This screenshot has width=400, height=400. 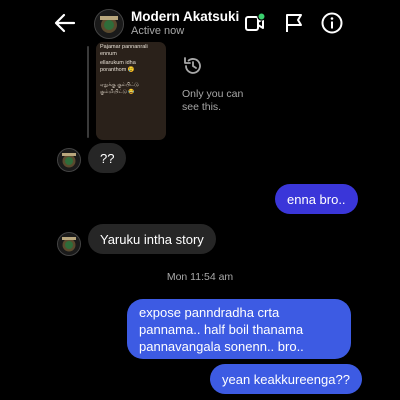 What do you see at coordinates (152, 239) in the screenshot?
I see `message-bubble: Yaruku intha story` at bounding box center [152, 239].